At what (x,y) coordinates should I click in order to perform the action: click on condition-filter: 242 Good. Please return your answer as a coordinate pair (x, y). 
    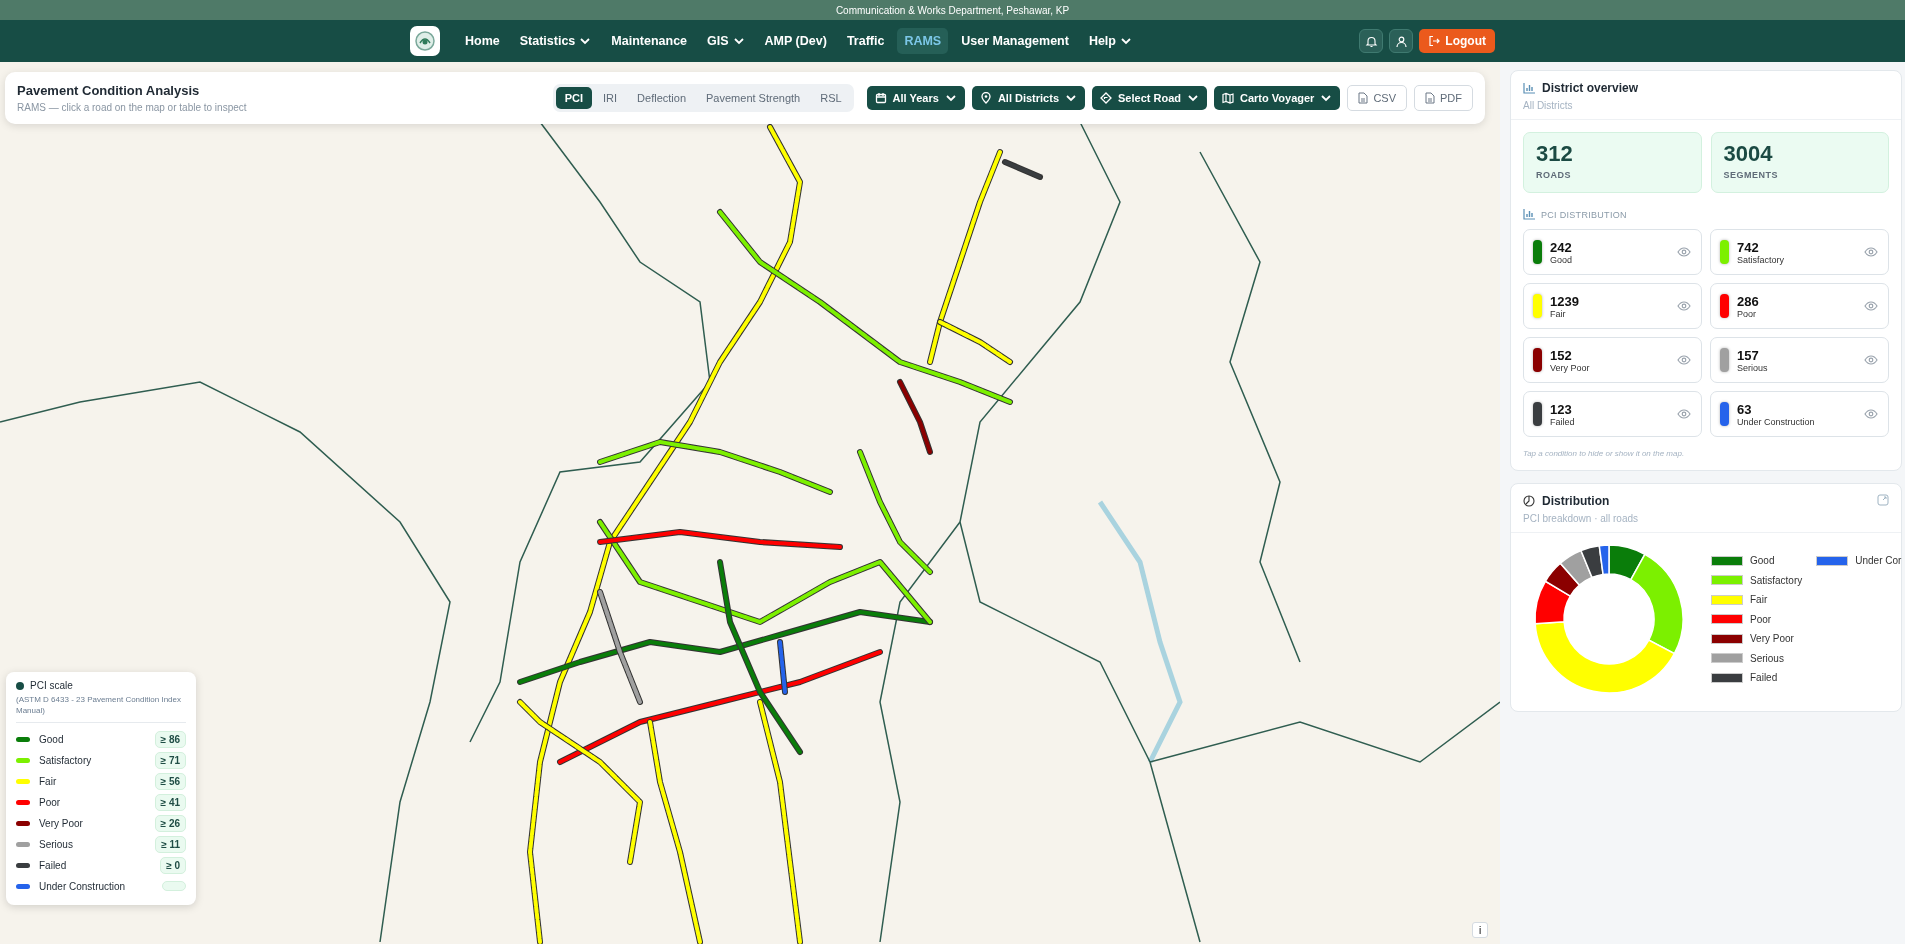
    Looking at the image, I should click on (1612, 252).